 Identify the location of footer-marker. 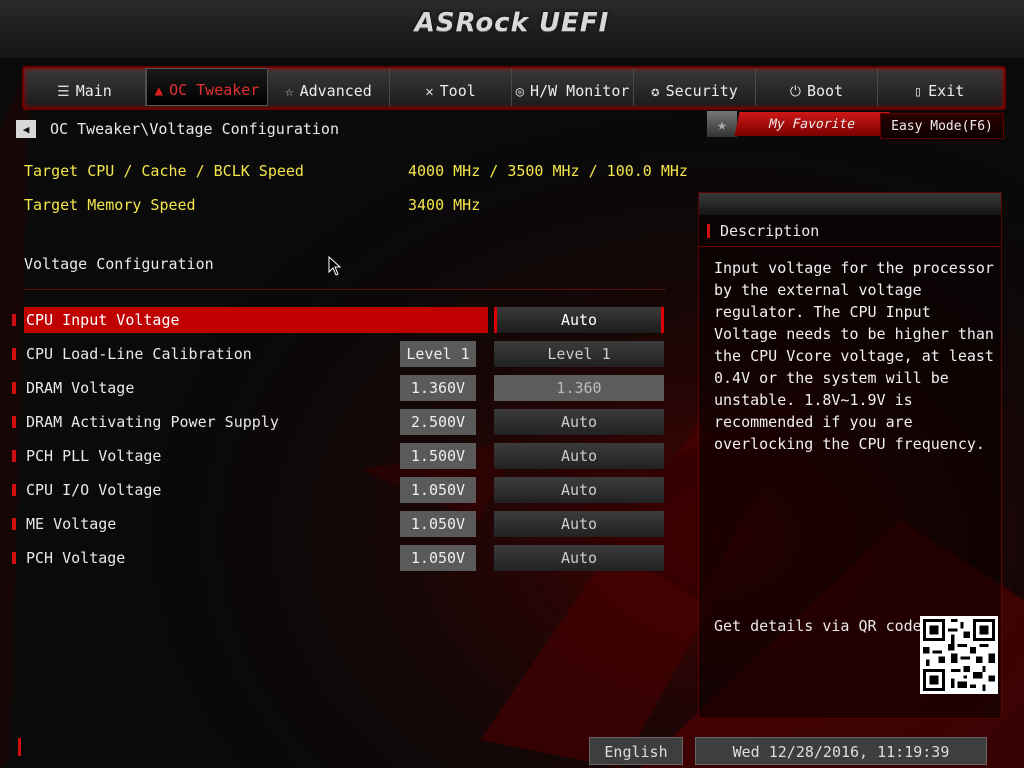
(19, 747).